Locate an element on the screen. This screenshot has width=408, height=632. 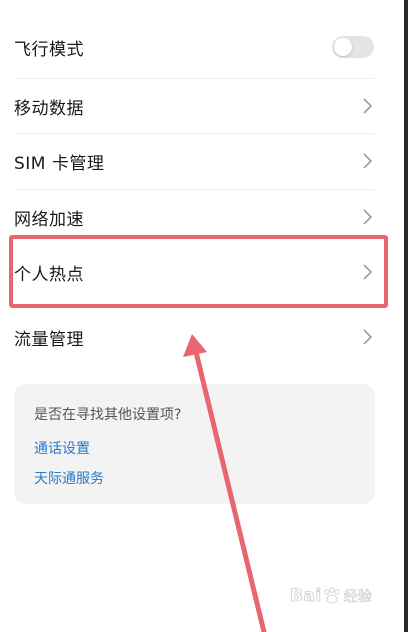
screen-edge is located at coordinates (406, 316).